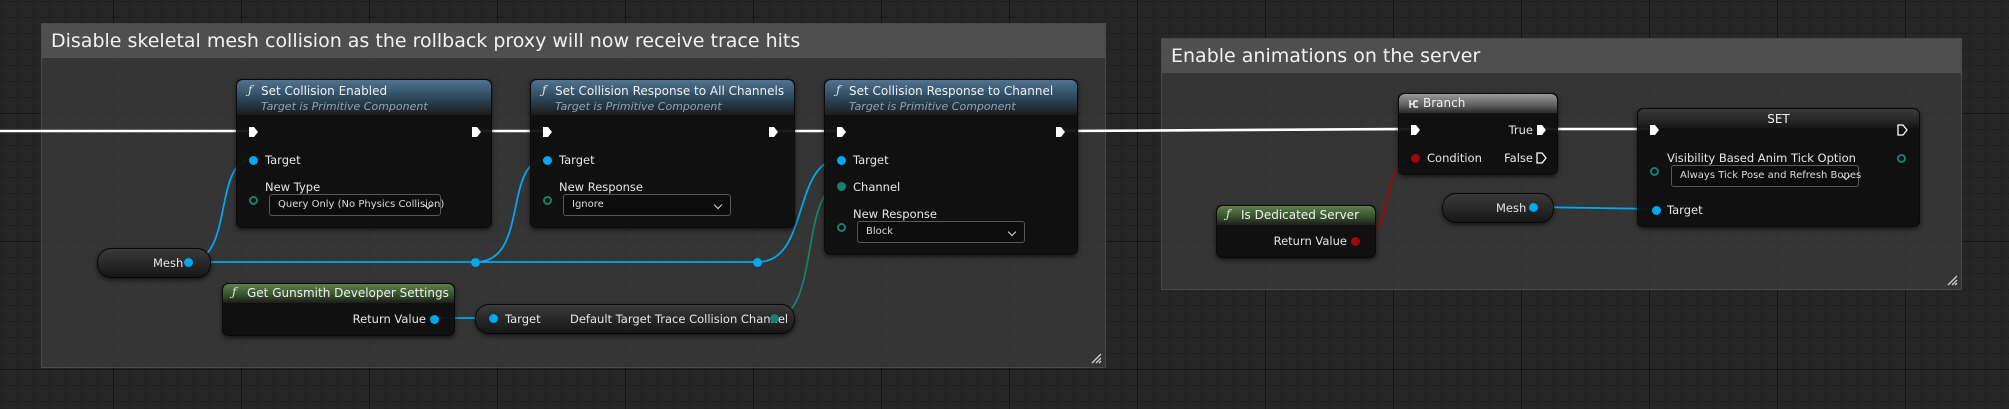 The width and height of the screenshot is (2009, 409). What do you see at coordinates (1296, 231) in the screenshot?
I see `node-is-dedicated-server: ƒ Is Dedicated Server Return Value` at bounding box center [1296, 231].